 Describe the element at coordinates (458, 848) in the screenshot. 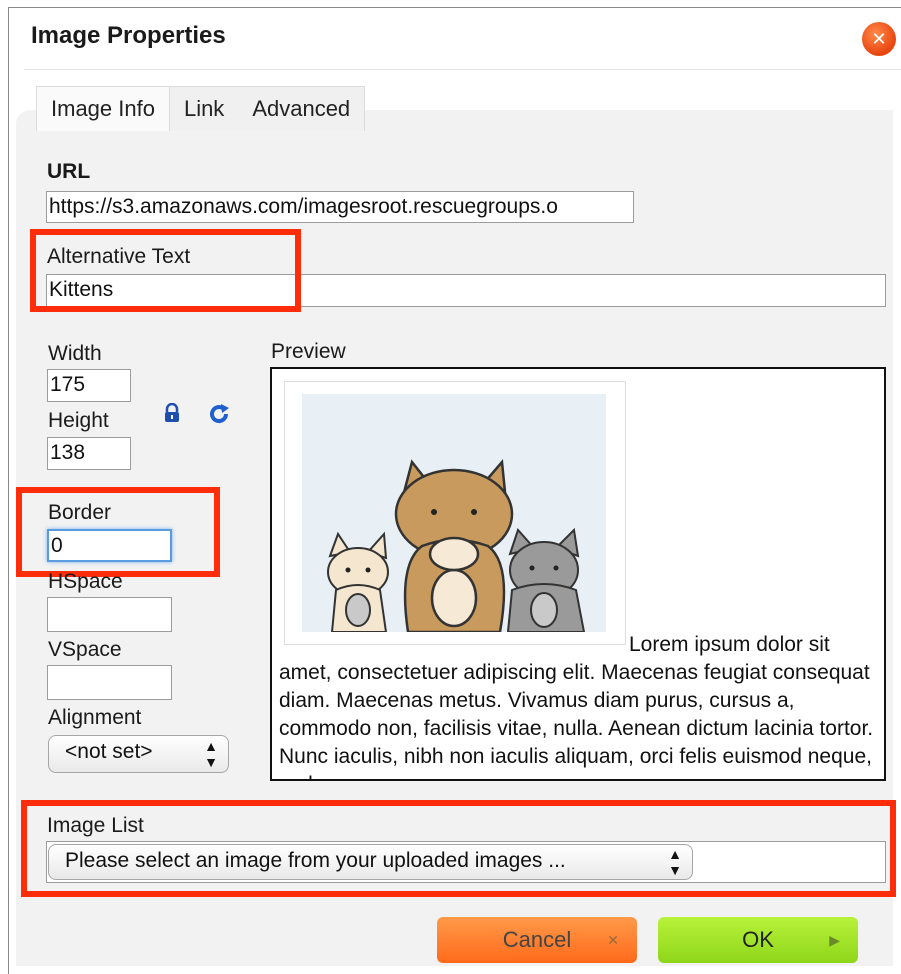

I see `highlight-image-list` at that location.